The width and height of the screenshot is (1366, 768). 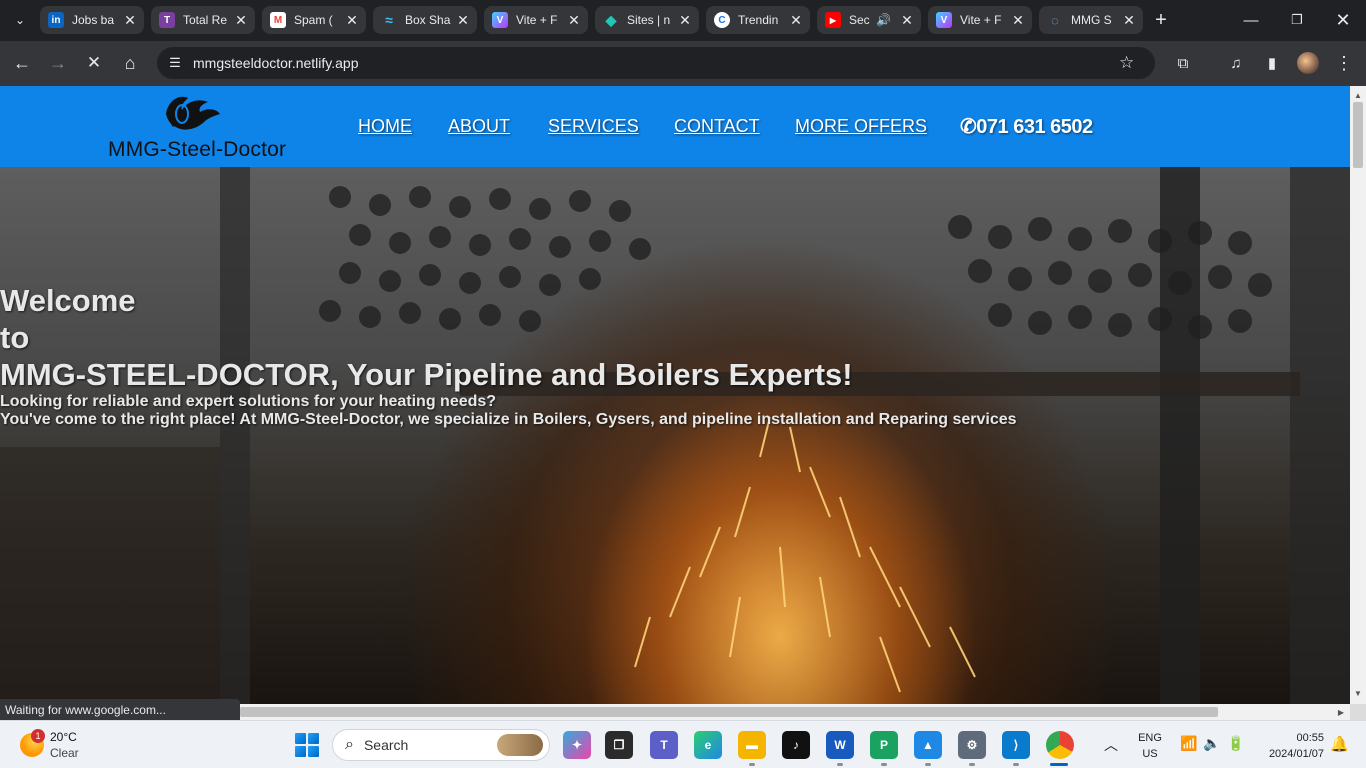 What do you see at coordinates (928, 745) in the screenshot?
I see `photos-icon: ▲` at bounding box center [928, 745].